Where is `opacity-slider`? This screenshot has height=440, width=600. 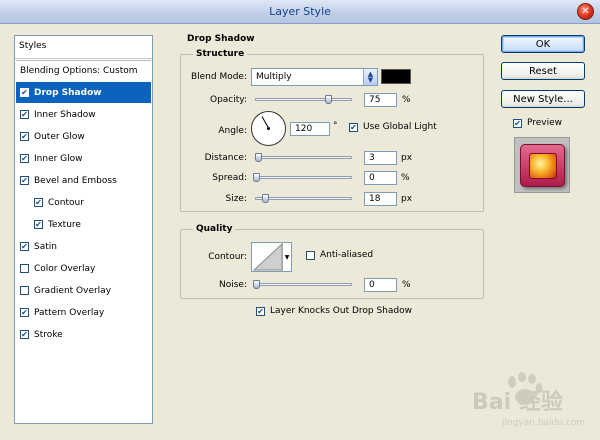 opacity-slider is located at coordinates (303, 100).